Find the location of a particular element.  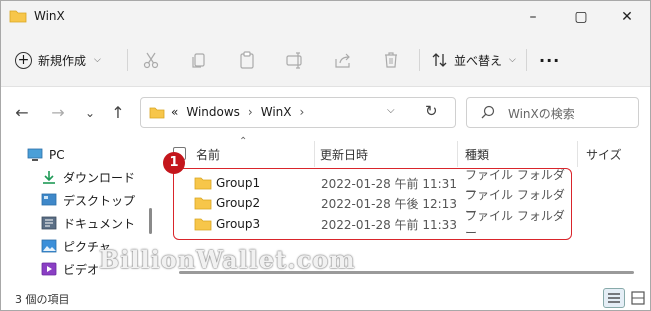

plus-icon: + is located at coordinates (23, 60).